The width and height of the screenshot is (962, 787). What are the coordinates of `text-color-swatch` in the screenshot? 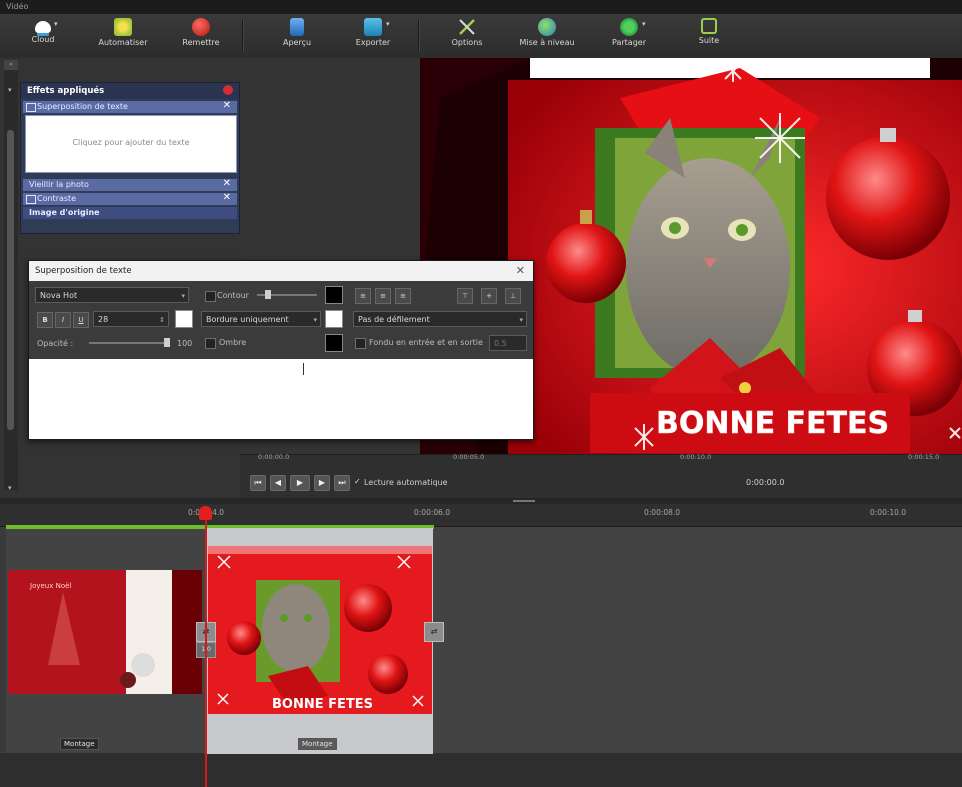 It's located at (184, 319).